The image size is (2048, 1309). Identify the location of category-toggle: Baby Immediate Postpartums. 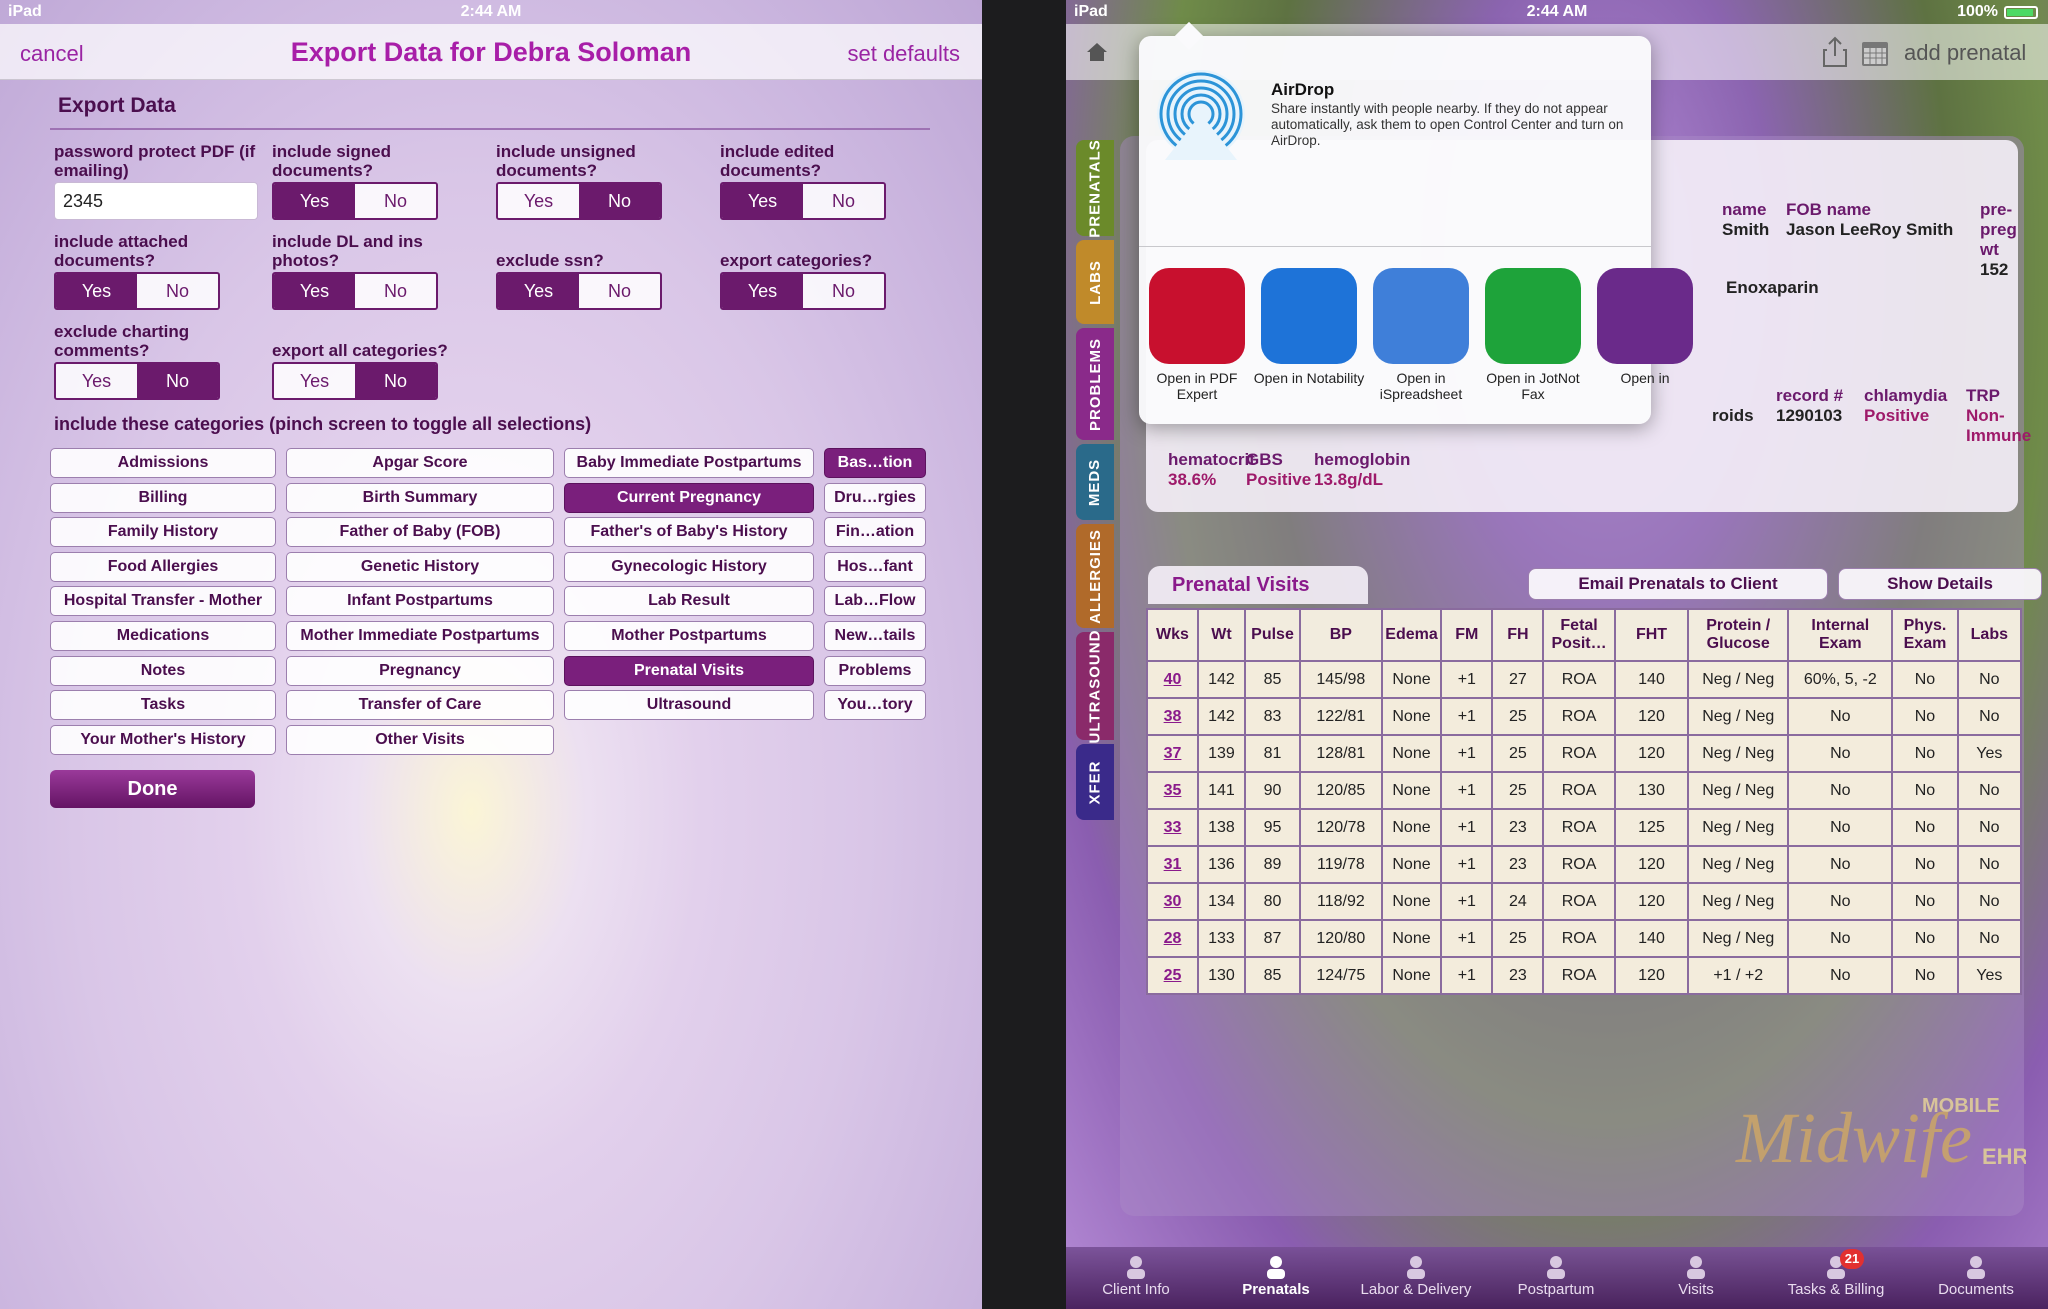
(689, 463).